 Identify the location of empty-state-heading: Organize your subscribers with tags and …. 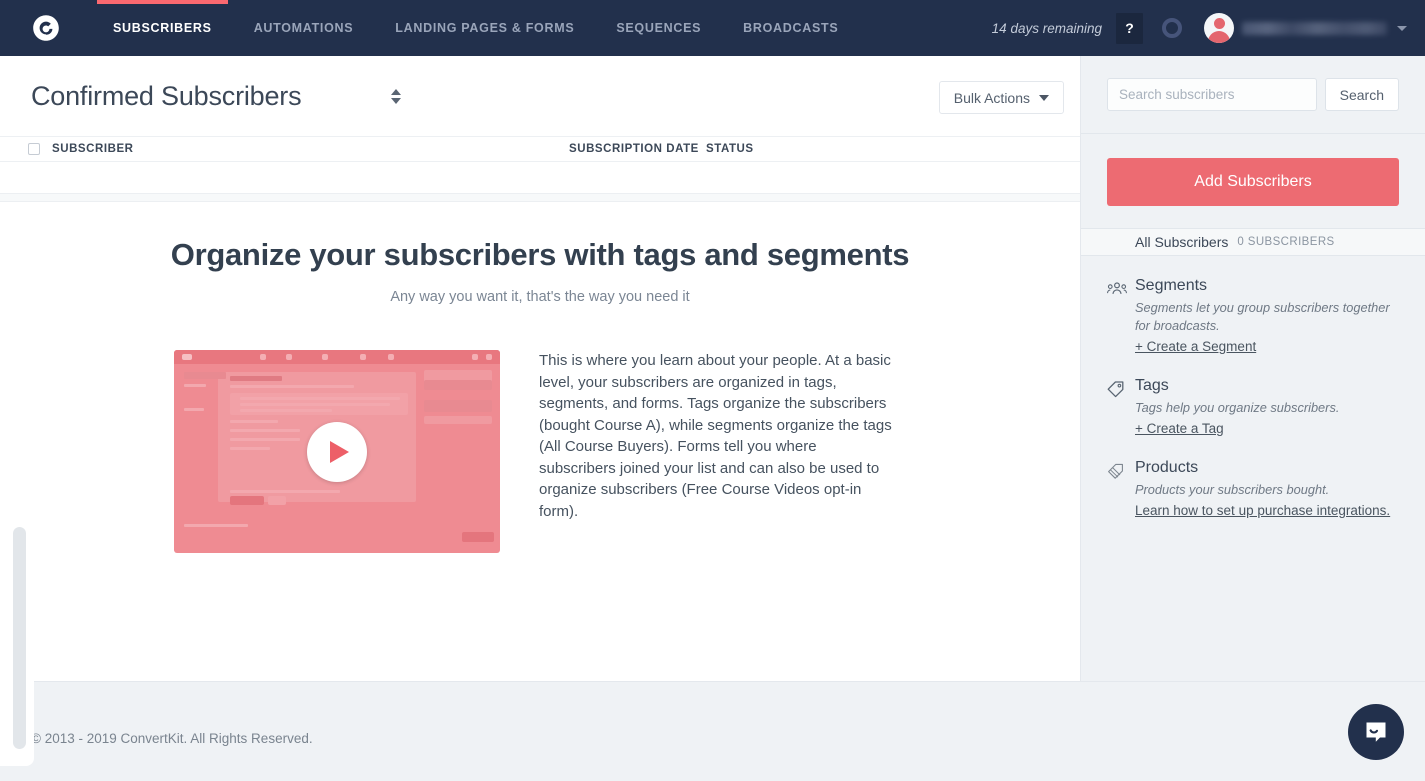
(540, 254).